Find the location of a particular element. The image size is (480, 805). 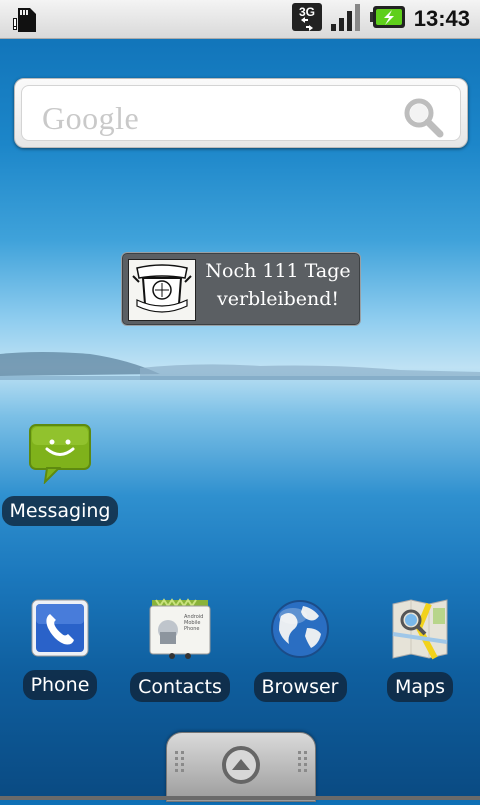

app-browser: Browser is located at coordinates (300, 650).